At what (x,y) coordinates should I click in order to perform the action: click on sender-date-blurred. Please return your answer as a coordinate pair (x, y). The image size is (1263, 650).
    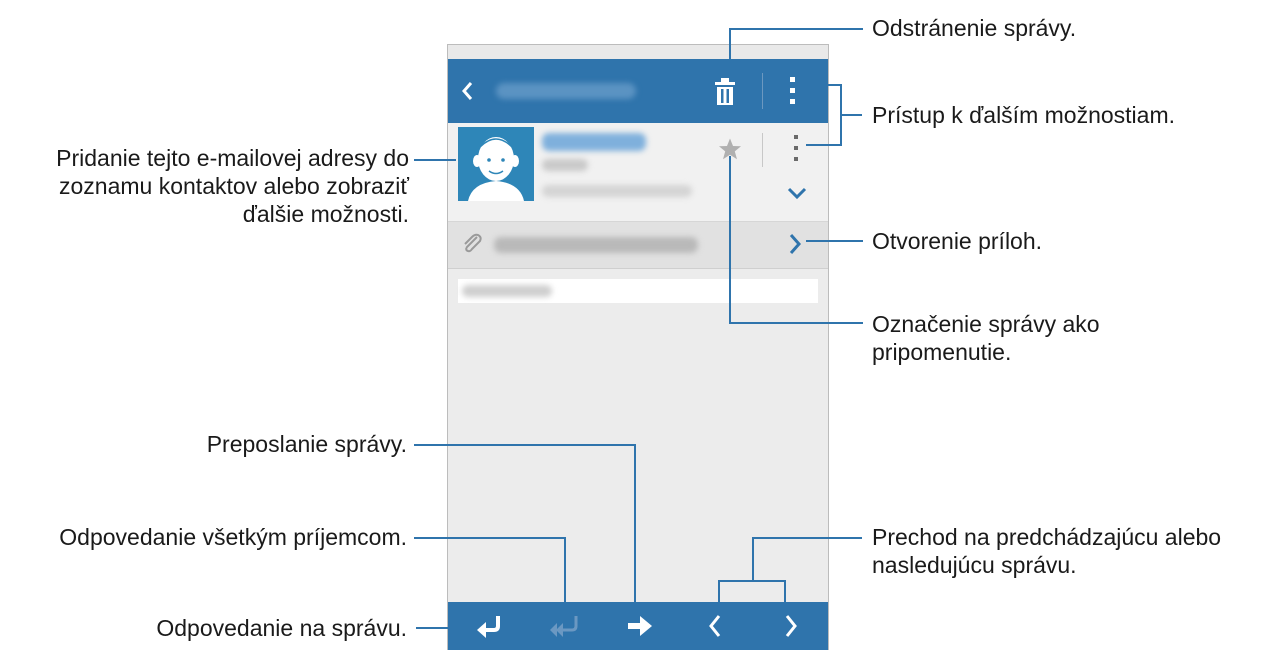
    Looking at the image, I should click on (617, 191).